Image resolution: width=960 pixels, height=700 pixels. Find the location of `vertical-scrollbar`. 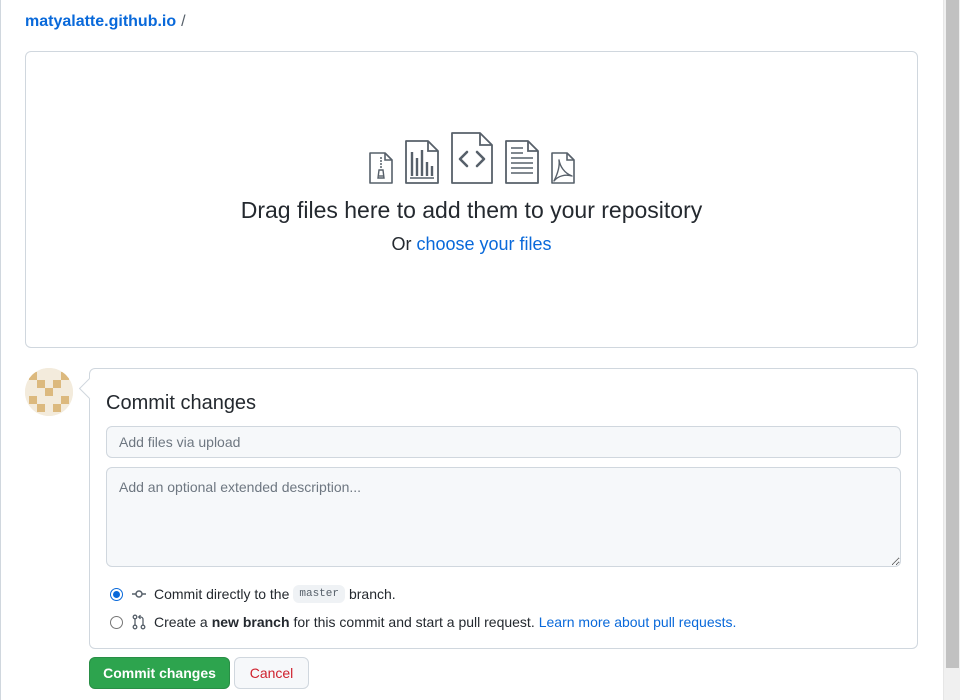

vertical-scrollbar is located at coordinates (951, 350).